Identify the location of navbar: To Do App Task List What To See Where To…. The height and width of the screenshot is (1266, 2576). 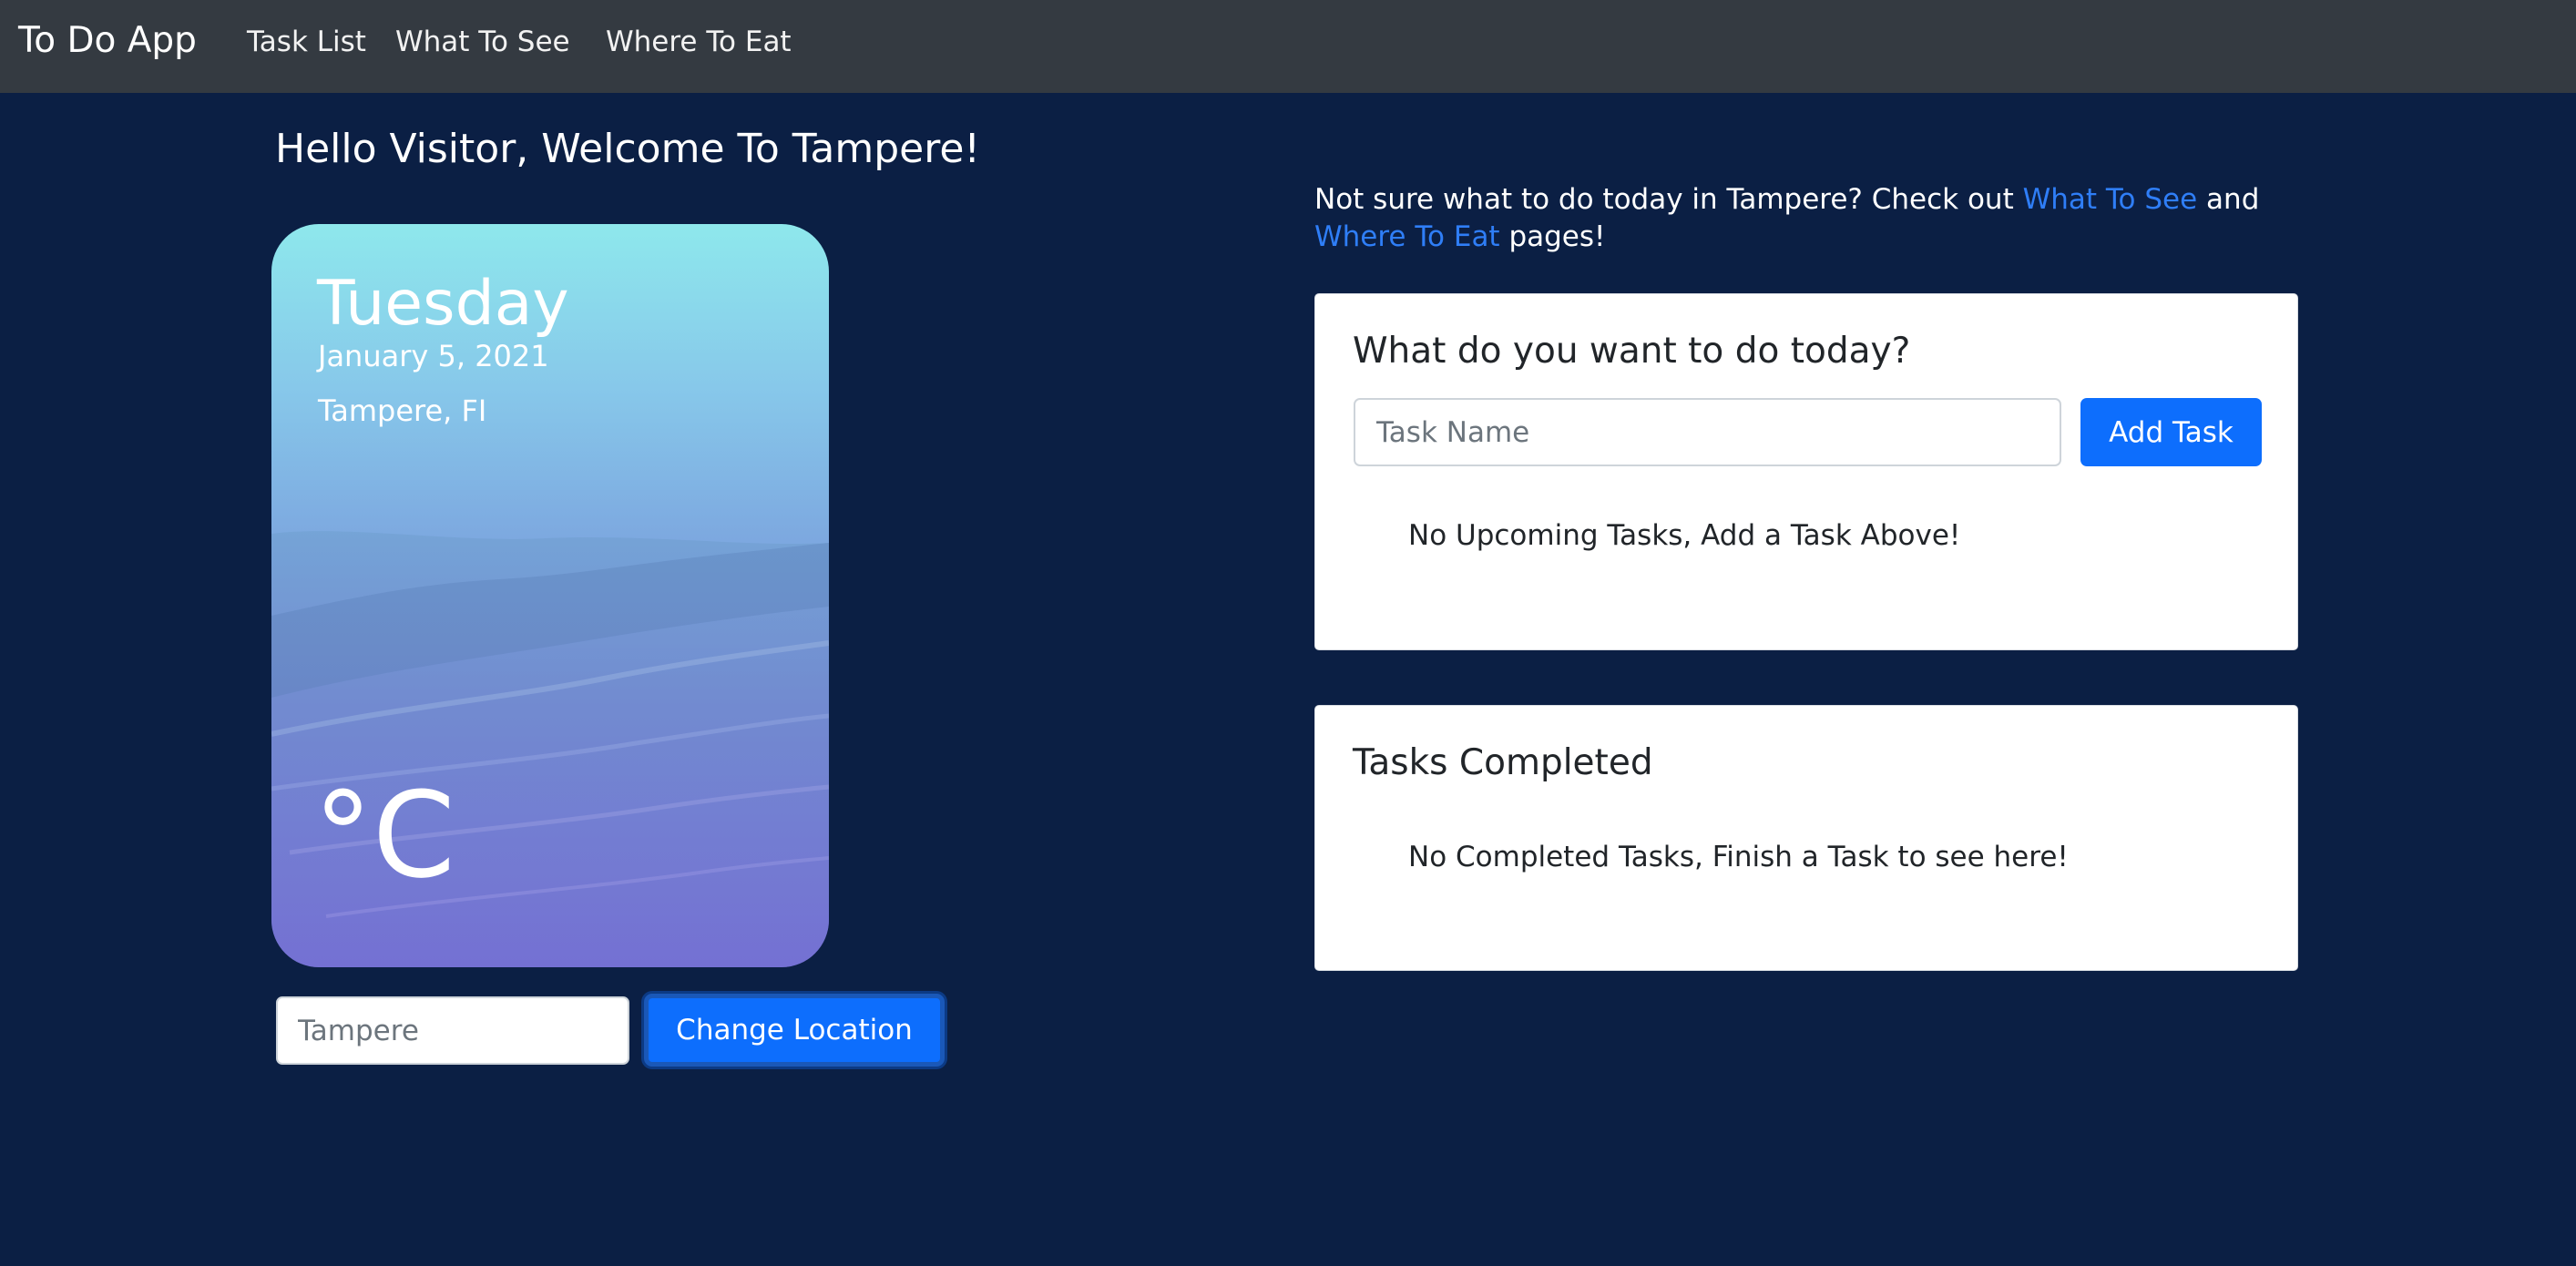
(1288, 46).